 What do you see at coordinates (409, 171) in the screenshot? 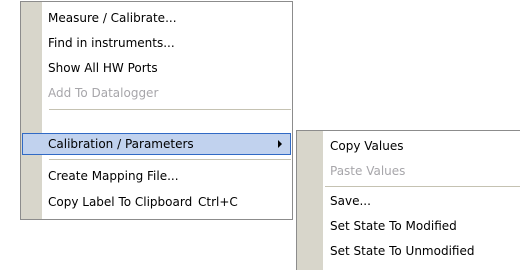
I see `menu-item-paste-values: Paste Values` at bounding box center [409, 171].